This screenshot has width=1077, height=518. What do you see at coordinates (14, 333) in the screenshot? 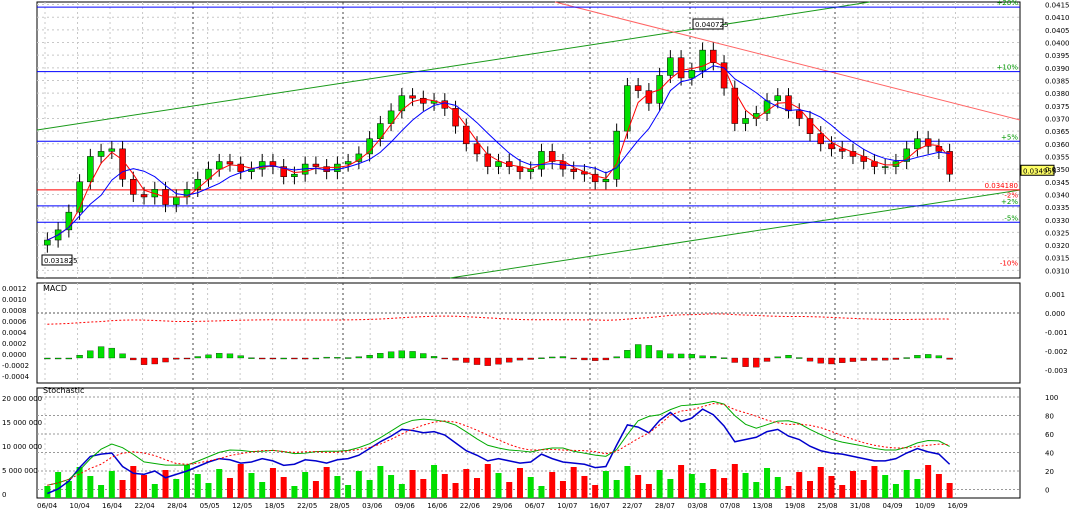
I see `macd-left-tick: 0.0004` at bounding box center [14, 333].